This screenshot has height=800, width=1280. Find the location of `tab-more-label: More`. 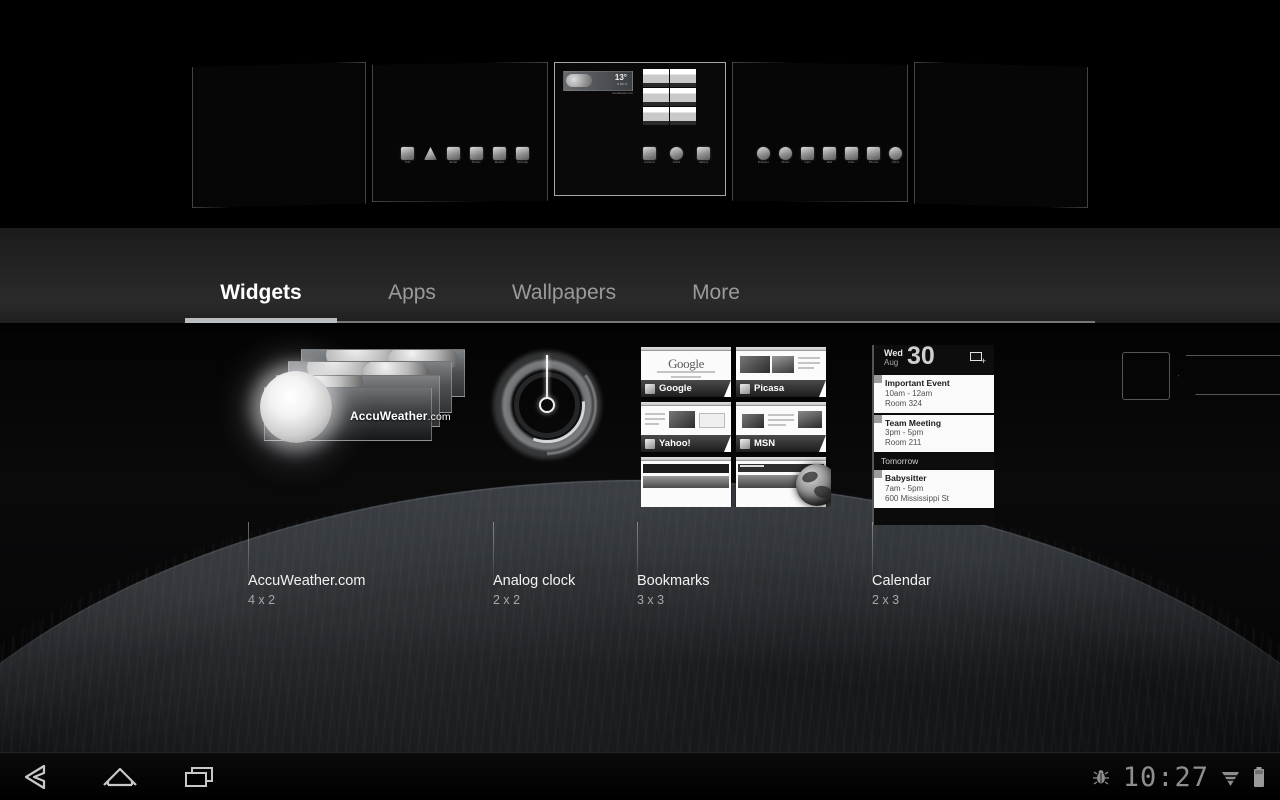

tab-more-label: More is located at coordinates (716, 292).